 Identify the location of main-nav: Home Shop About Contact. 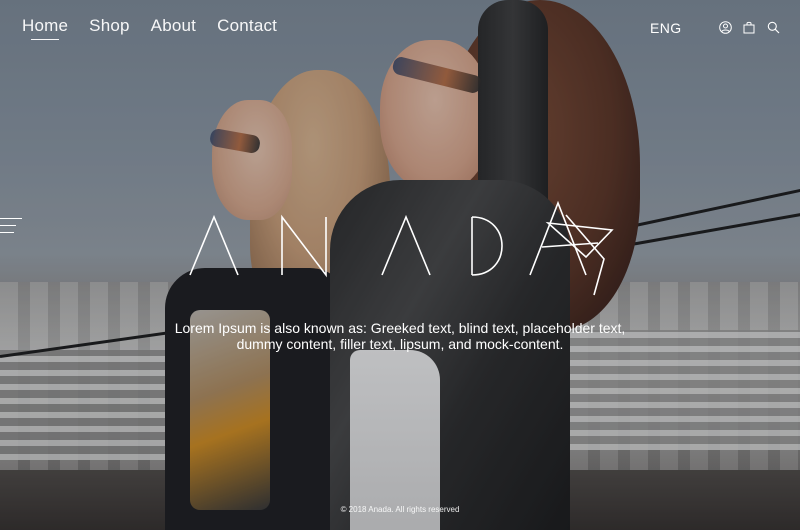
(149, 28).